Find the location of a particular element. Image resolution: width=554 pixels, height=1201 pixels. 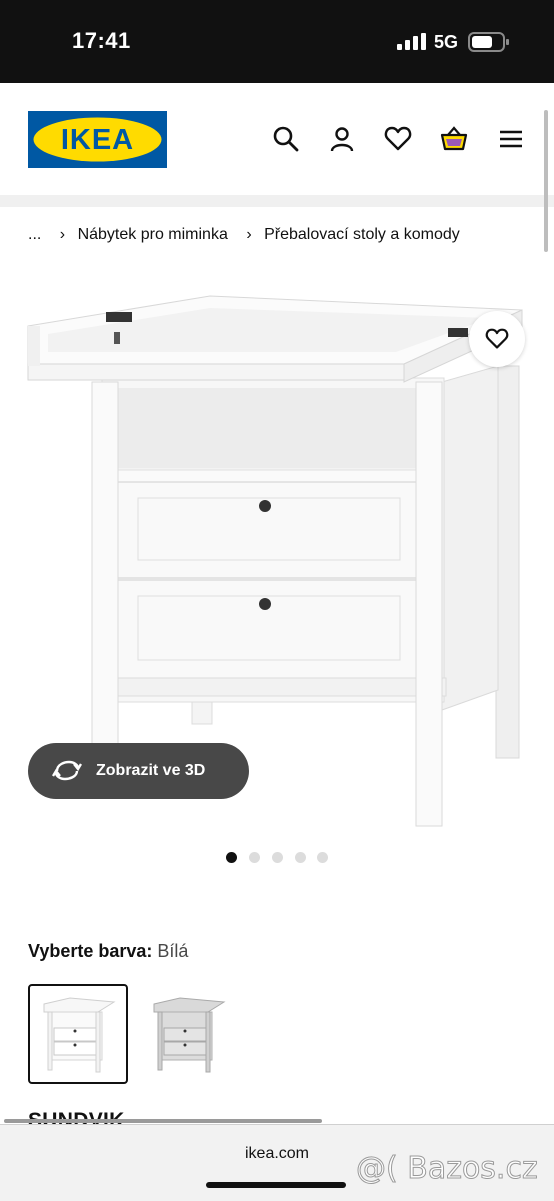

account-icon is located at coordinates (342, 139).